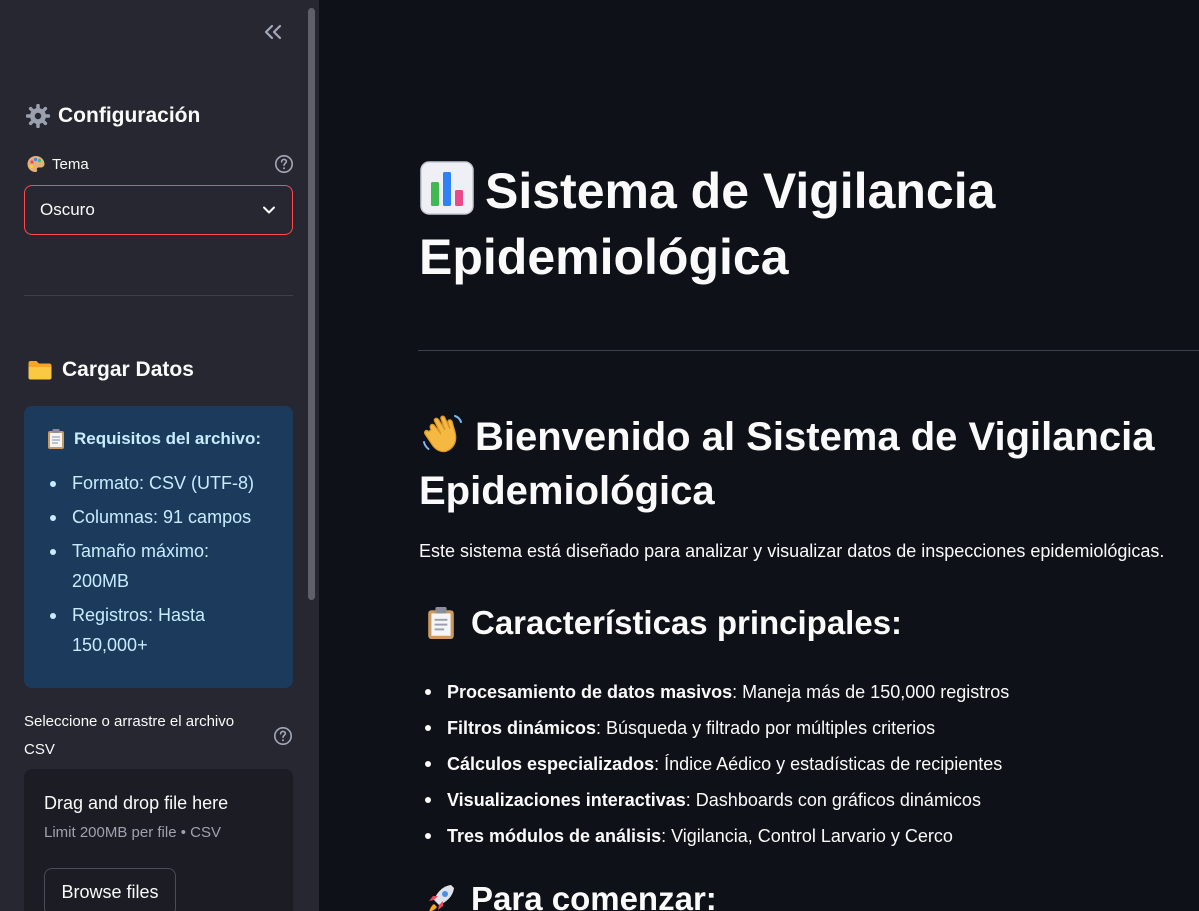 Image resolution: width=1199 pixels, height=911 pixels. Describe the element at coordinates (441, 898) in the screenshot. I see `rocket-icon` at that location.